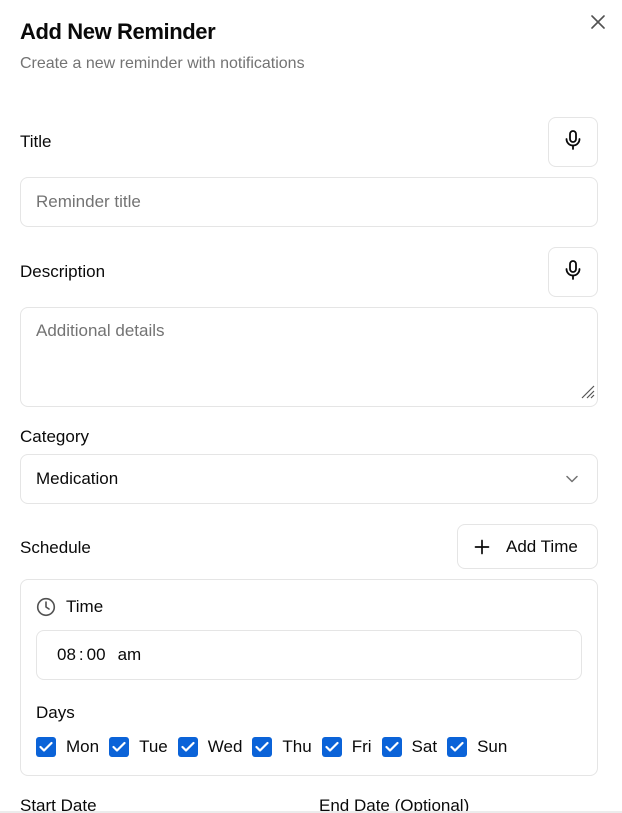 This screenshot has width=622, height=813. Describe the element at coordinates (55, 712) in the screenshot. I see `days-label: Days` at that location.